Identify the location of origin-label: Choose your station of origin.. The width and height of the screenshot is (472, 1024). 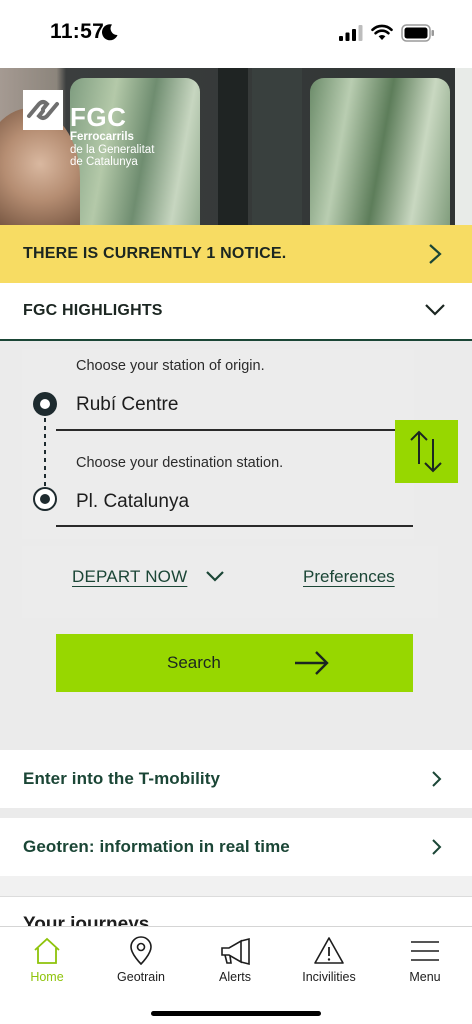
(170, 366).